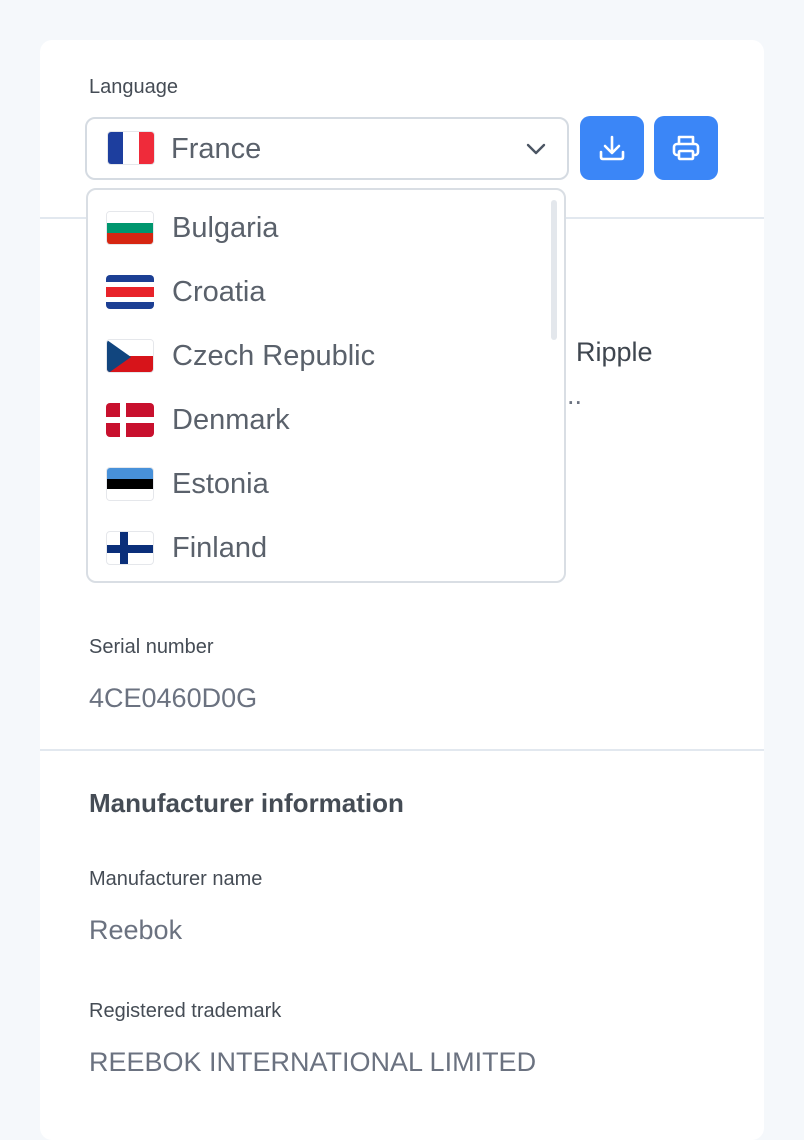 The image size is (804, 1140). I want to click on option-label: Estonia, so click(220, 484).